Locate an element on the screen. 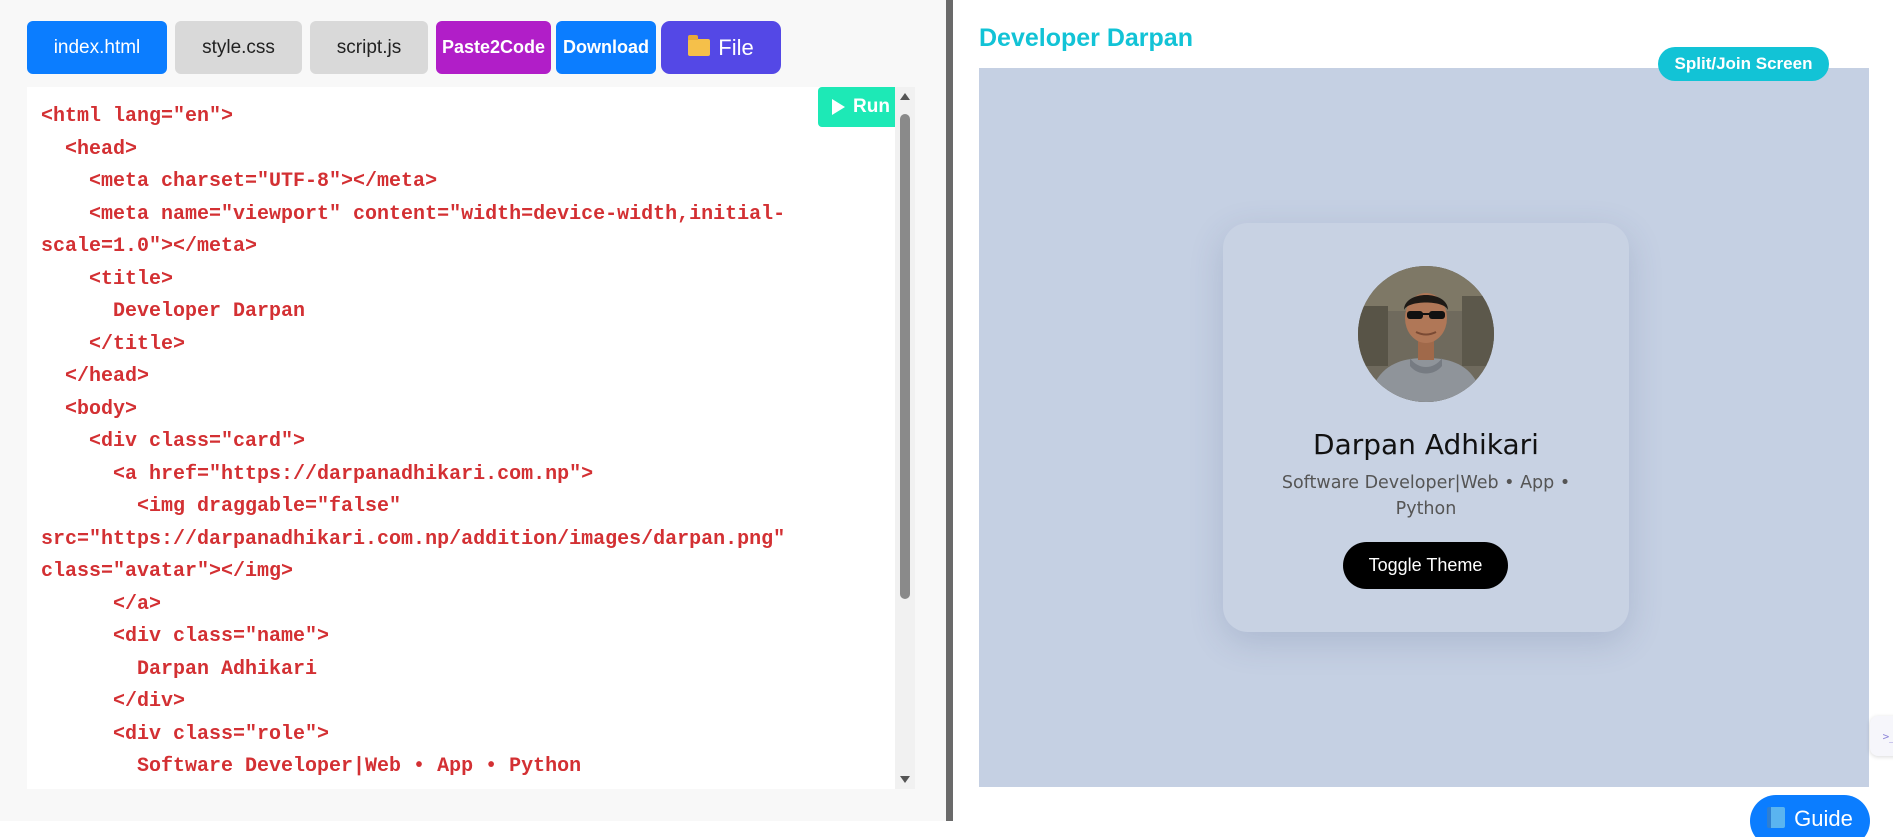 The height and width of the screenshot is (837, 1893). tab-style-css: style.css is located at coordinates (238, 47).